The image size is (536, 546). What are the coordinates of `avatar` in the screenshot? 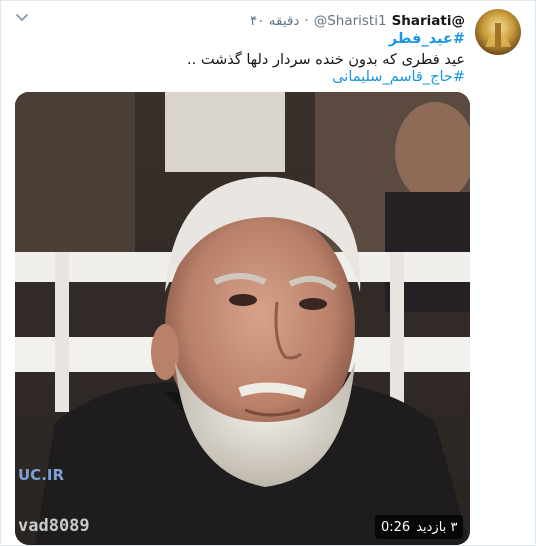 It's located at (498, 32).